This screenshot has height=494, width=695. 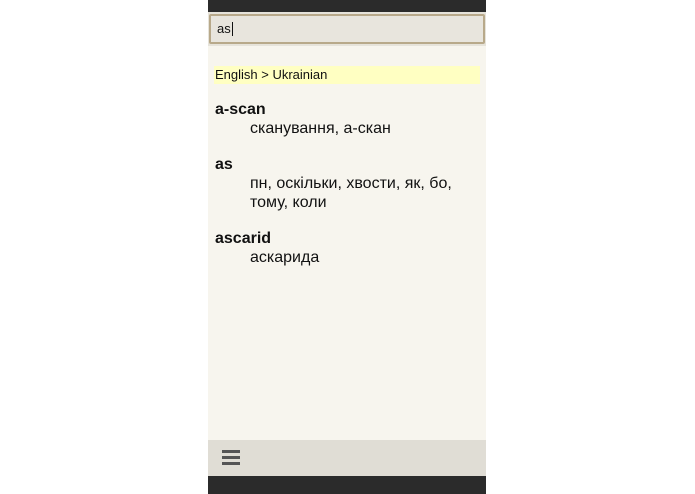 I want to click on entry-headword: a-scan, so click(x=240, y=109).